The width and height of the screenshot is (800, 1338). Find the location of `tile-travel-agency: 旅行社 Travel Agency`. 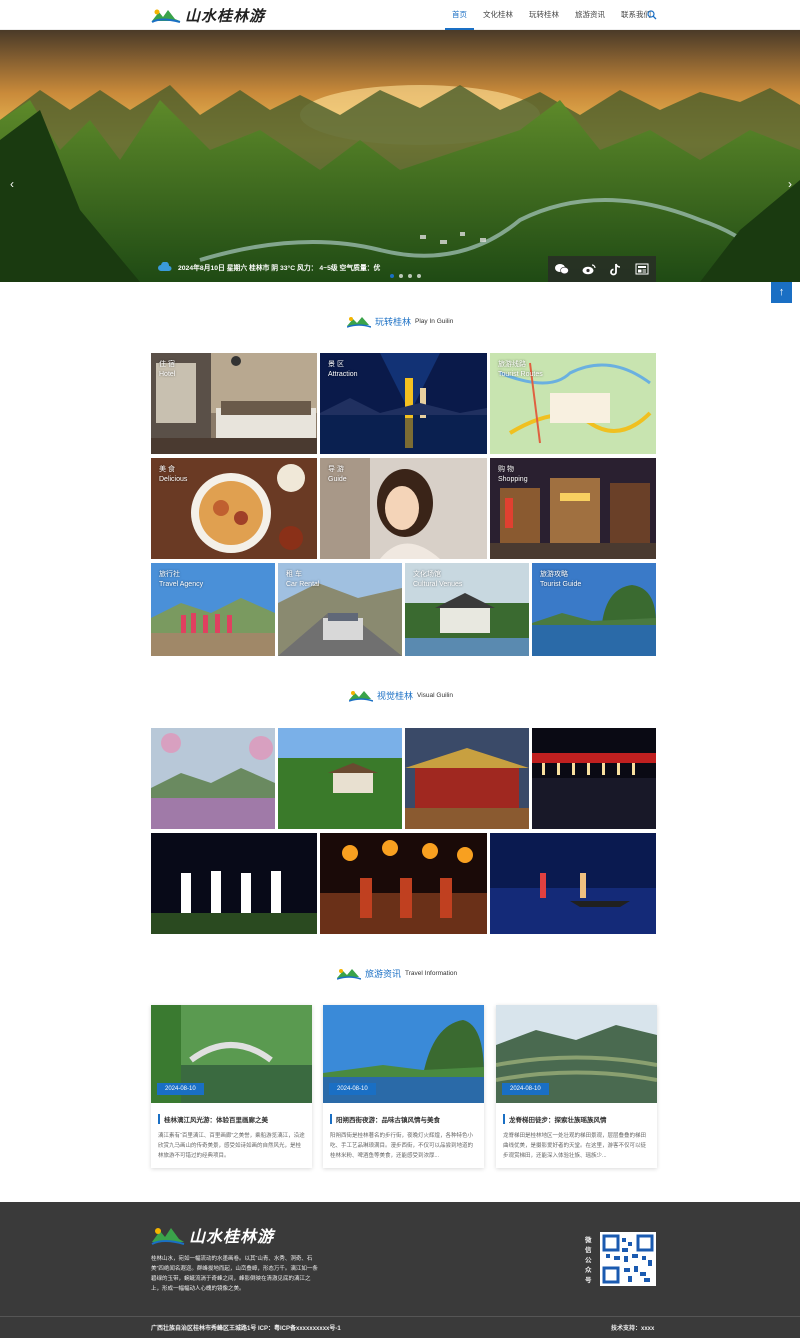

tile-travel-agency: 旅行社 Travel Agency is located at coordinates (213, 609).